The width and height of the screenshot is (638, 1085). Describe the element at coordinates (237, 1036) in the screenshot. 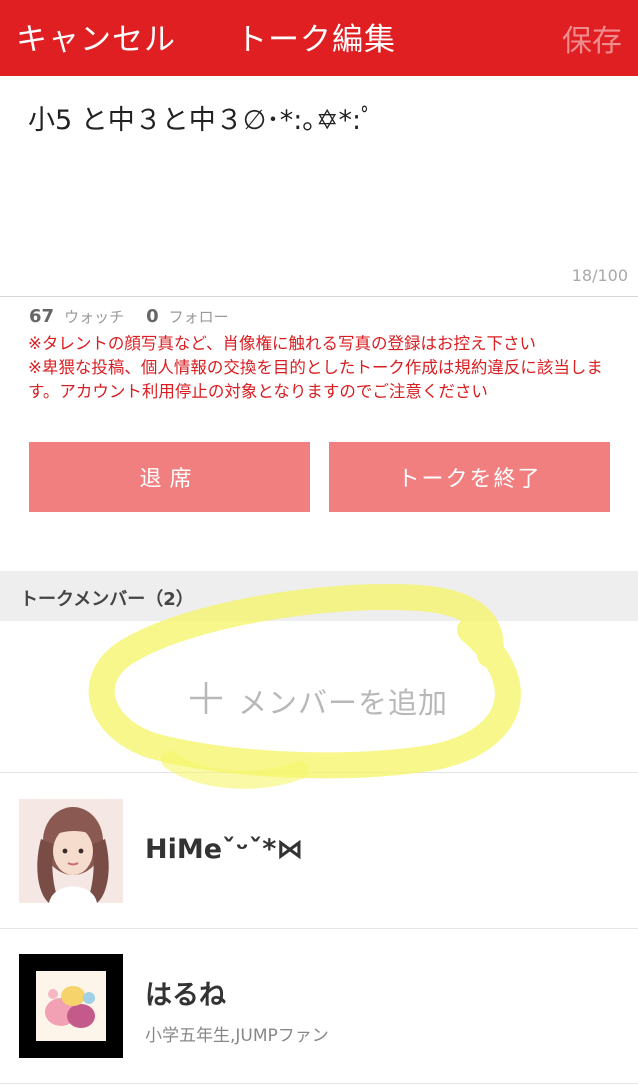

I see `member-bio: 小学五年生,JUMPファン` at that location.